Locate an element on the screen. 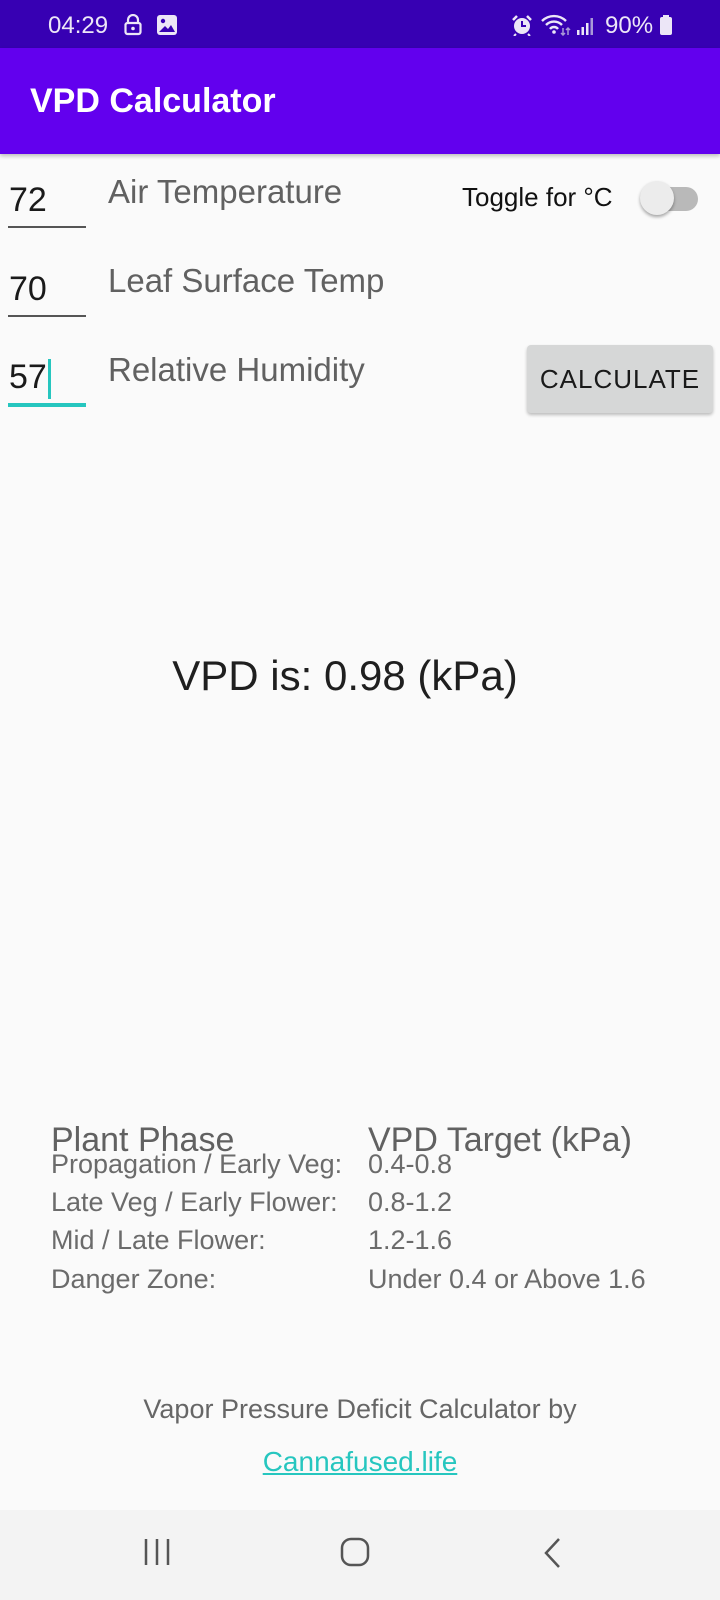  app-bar: VPD Calculator is located at coordinates (360, 101).